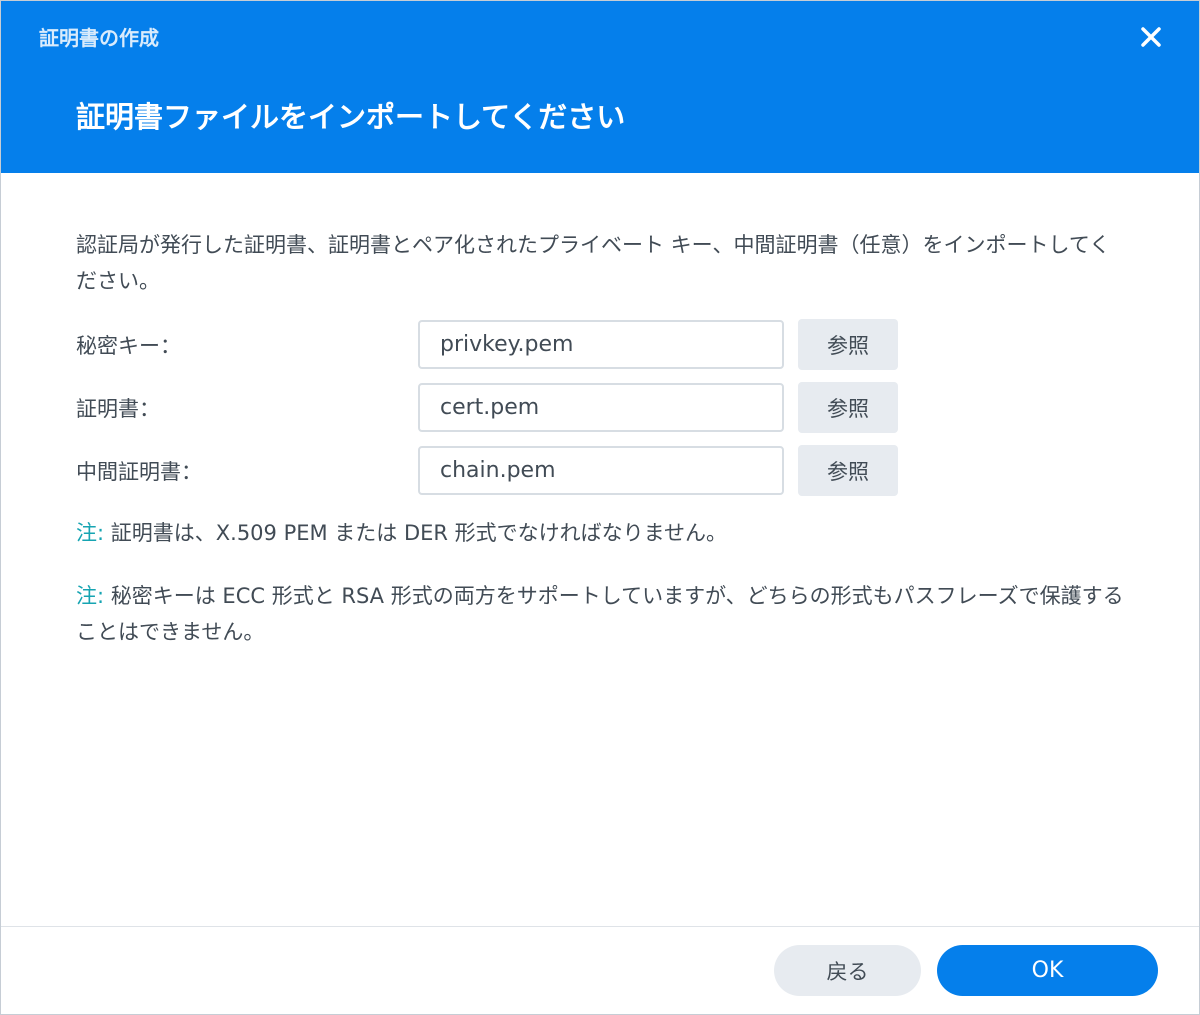  What do you see at coordinates (848, 470) in the screenshot?
I see `intermediate-certificate-browse-button: 参照` at bounding box center [848, 470].